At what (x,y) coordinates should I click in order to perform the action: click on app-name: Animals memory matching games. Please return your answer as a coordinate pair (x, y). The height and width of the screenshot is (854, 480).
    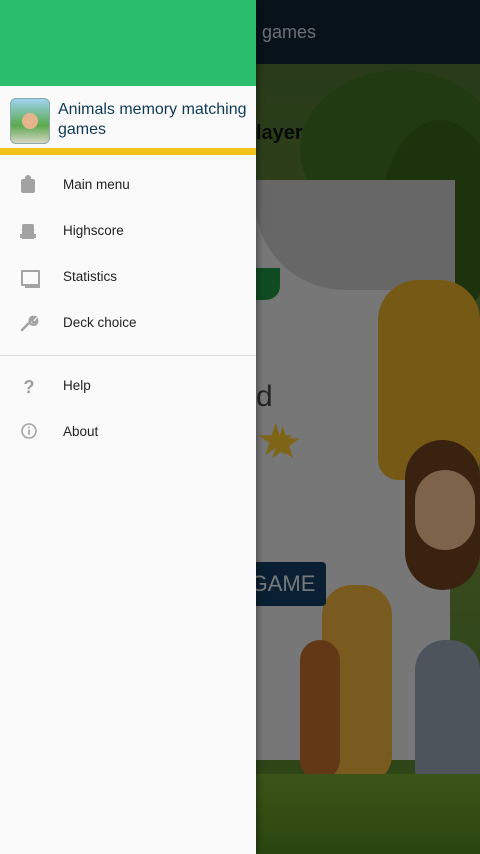
    Looking at the image, I should click on (152, 119).